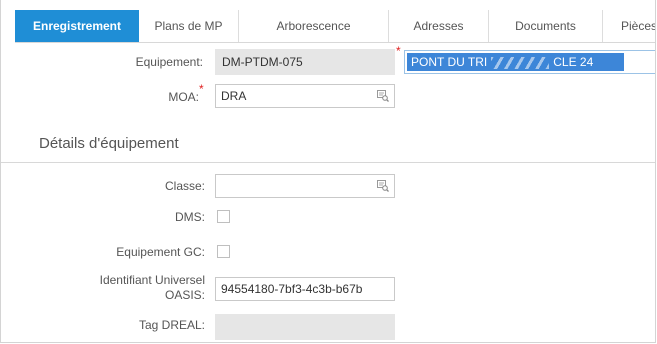  What do you see at coordinates (305, 327) in the screenshot?
I see `tag-dreal-field` at bounding box center [305, 327].